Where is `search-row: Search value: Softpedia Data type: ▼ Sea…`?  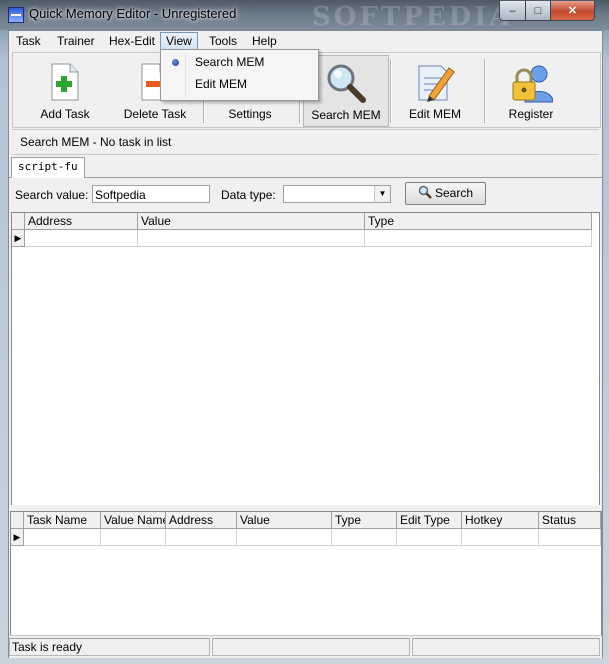
search-row: Search value: Softpedia Data type: ▼ Sea… is located at coordinates (305, 195).